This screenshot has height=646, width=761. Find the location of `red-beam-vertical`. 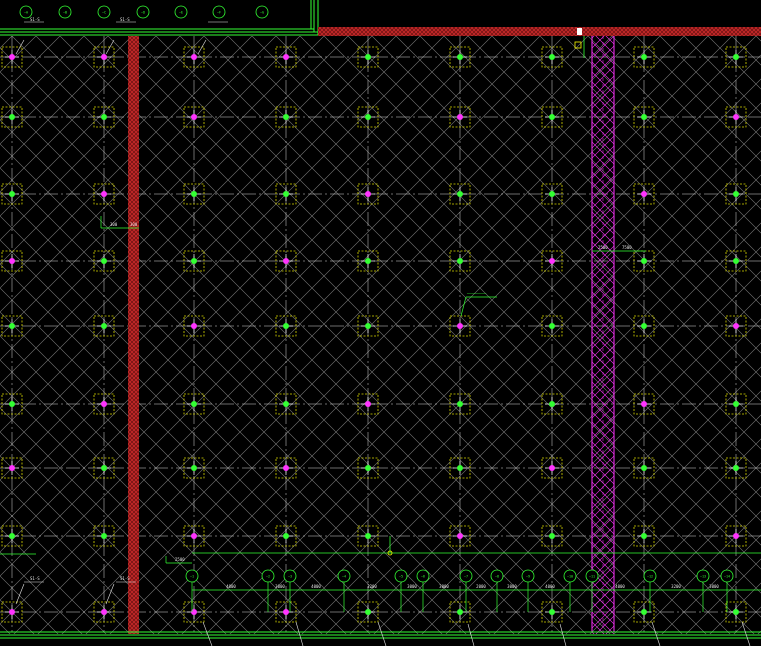

red-beam-vertical is located at coordinates (133, 335).